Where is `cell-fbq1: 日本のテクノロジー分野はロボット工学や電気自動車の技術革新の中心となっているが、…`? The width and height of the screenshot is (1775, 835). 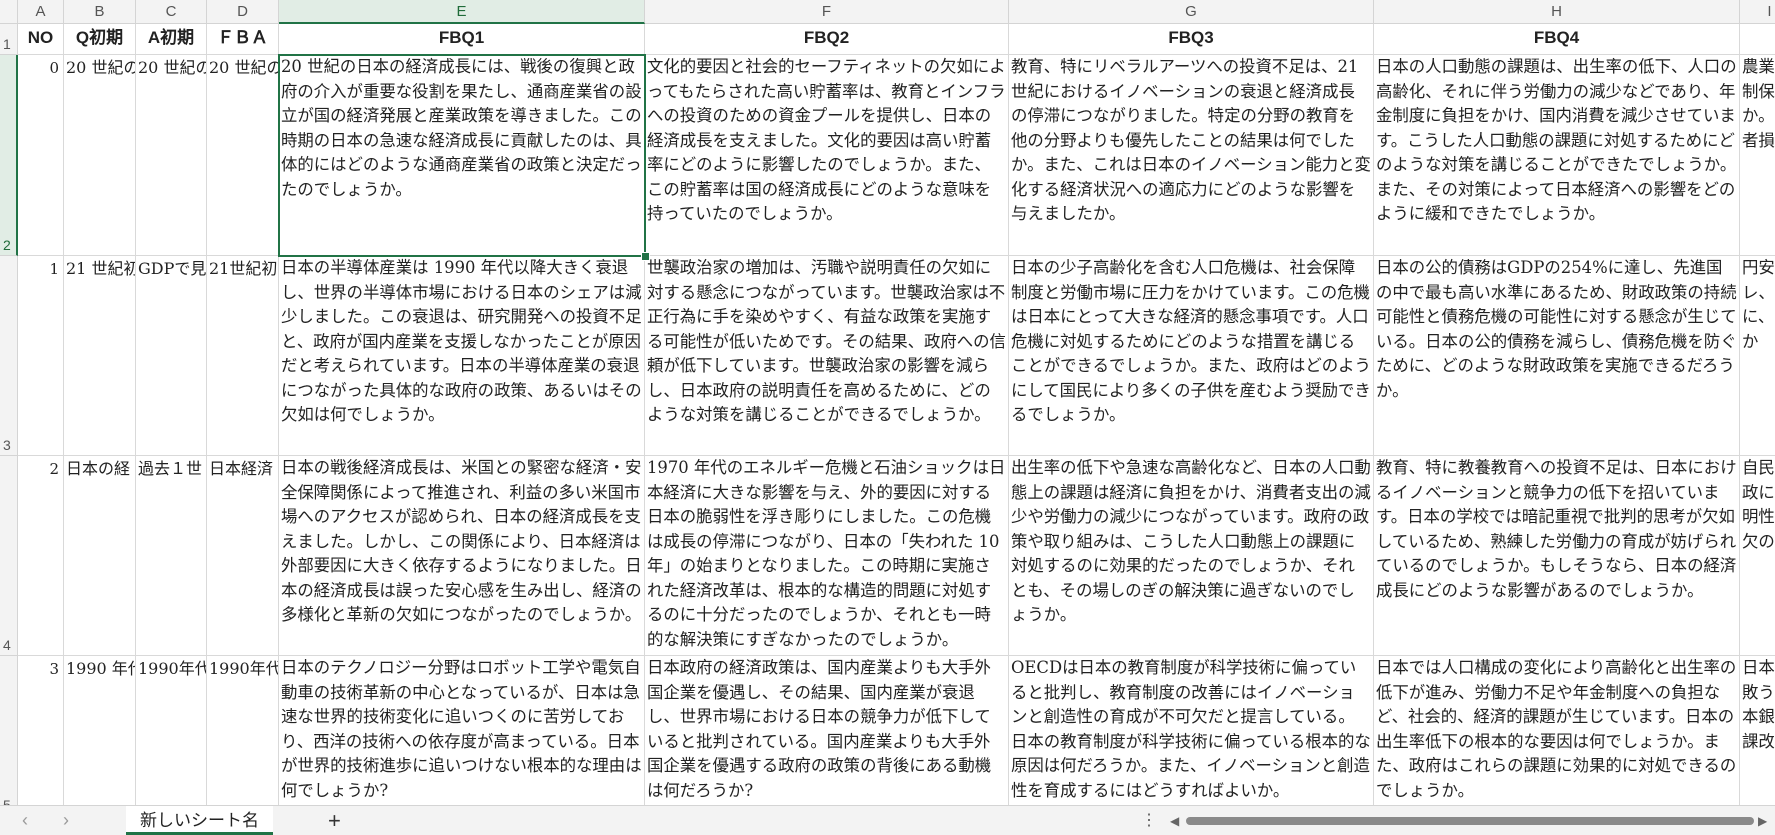 cell-fbq1: 日本のテクノロジー分野はロボット工学や電気自動車の技術革新の中心となっているが、… is located at coordinates (462, 730).